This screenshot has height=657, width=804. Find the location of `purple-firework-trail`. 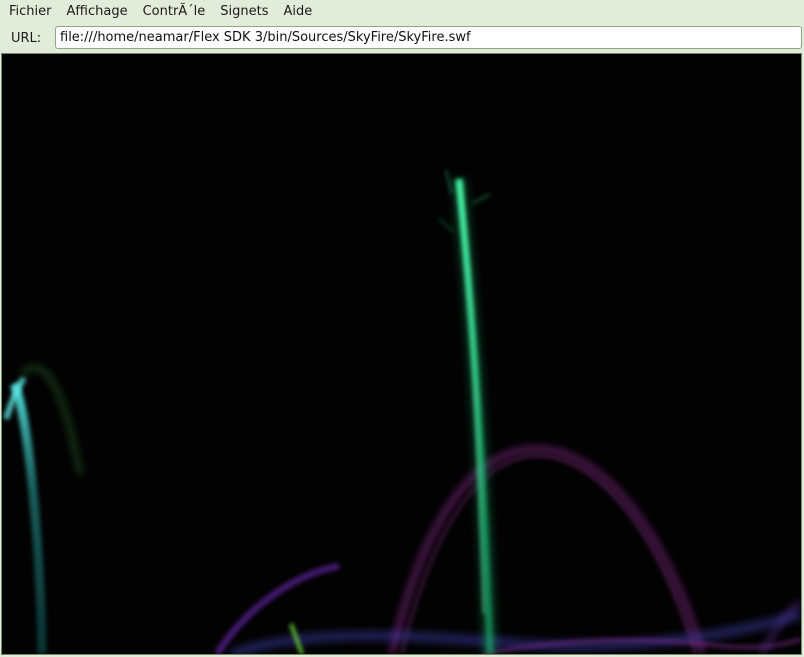

purple-firework-trail is located at coordinates (547, 549).